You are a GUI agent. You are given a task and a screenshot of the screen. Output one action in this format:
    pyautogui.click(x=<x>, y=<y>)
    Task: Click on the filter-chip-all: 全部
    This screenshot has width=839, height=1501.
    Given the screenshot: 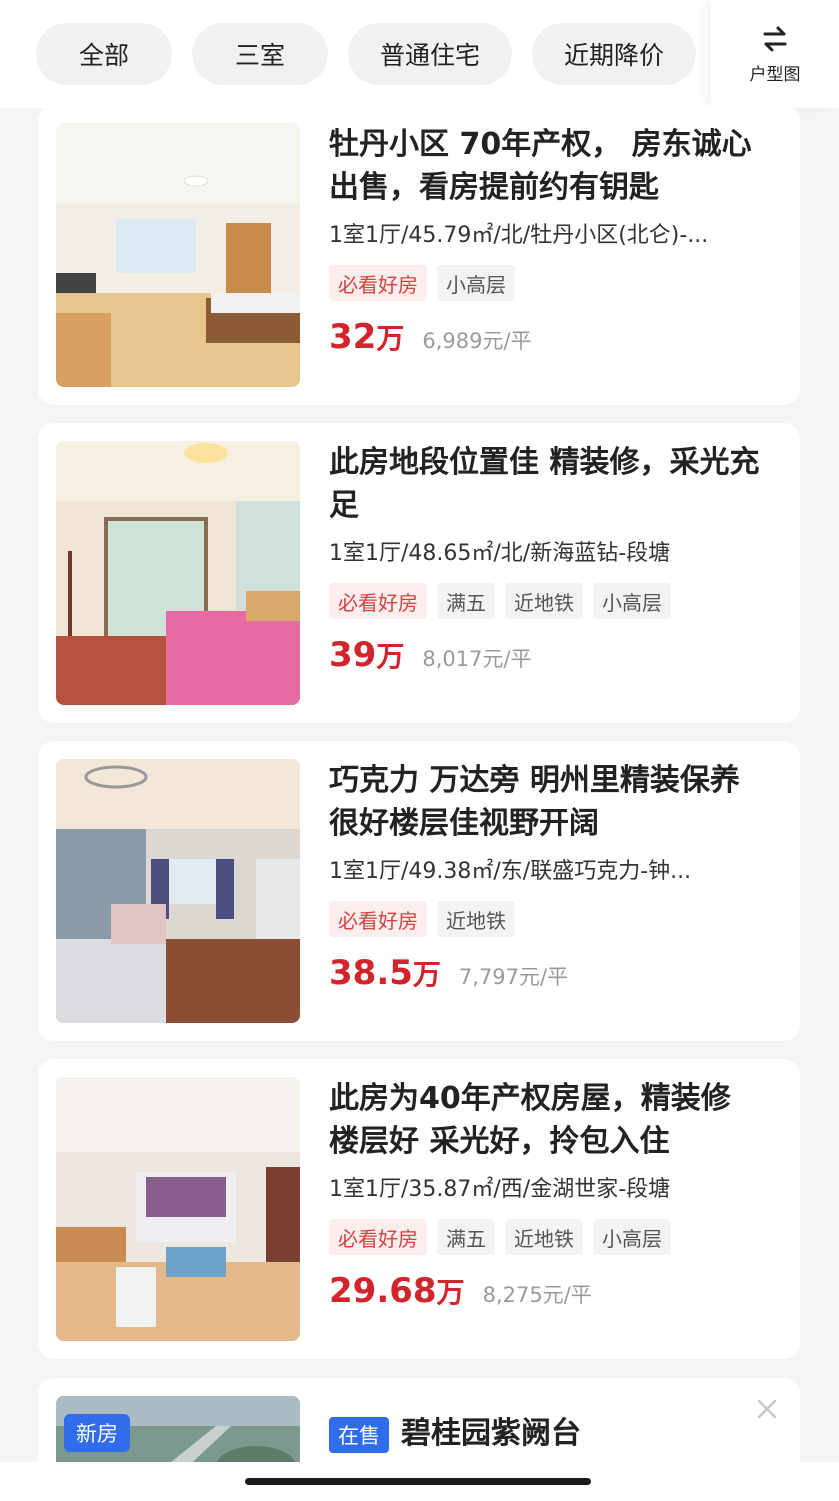 What is the action you would take?
    pyautogui.click(x=104, y=54)
    